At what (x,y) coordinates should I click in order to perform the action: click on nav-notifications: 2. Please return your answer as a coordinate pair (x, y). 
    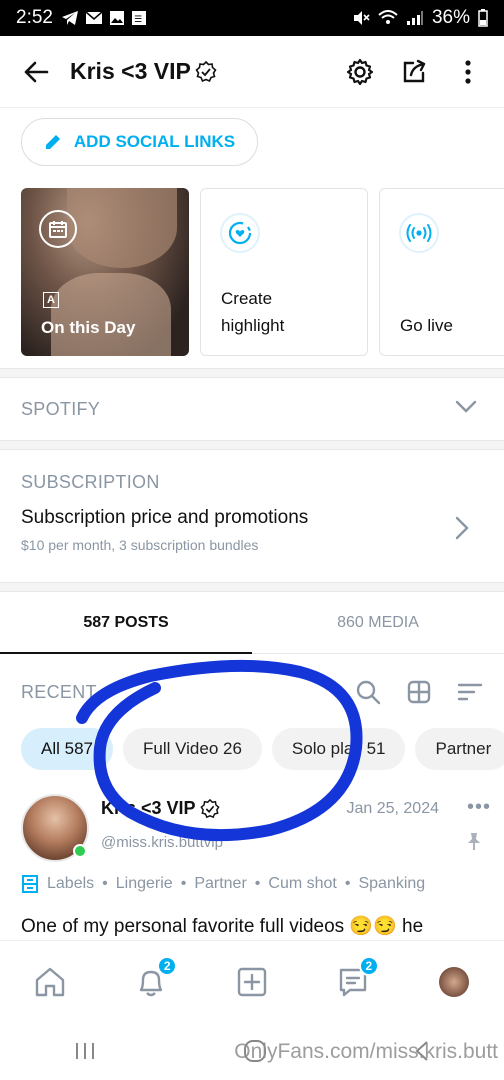
    Looking at the image, I should click on (154, 978).